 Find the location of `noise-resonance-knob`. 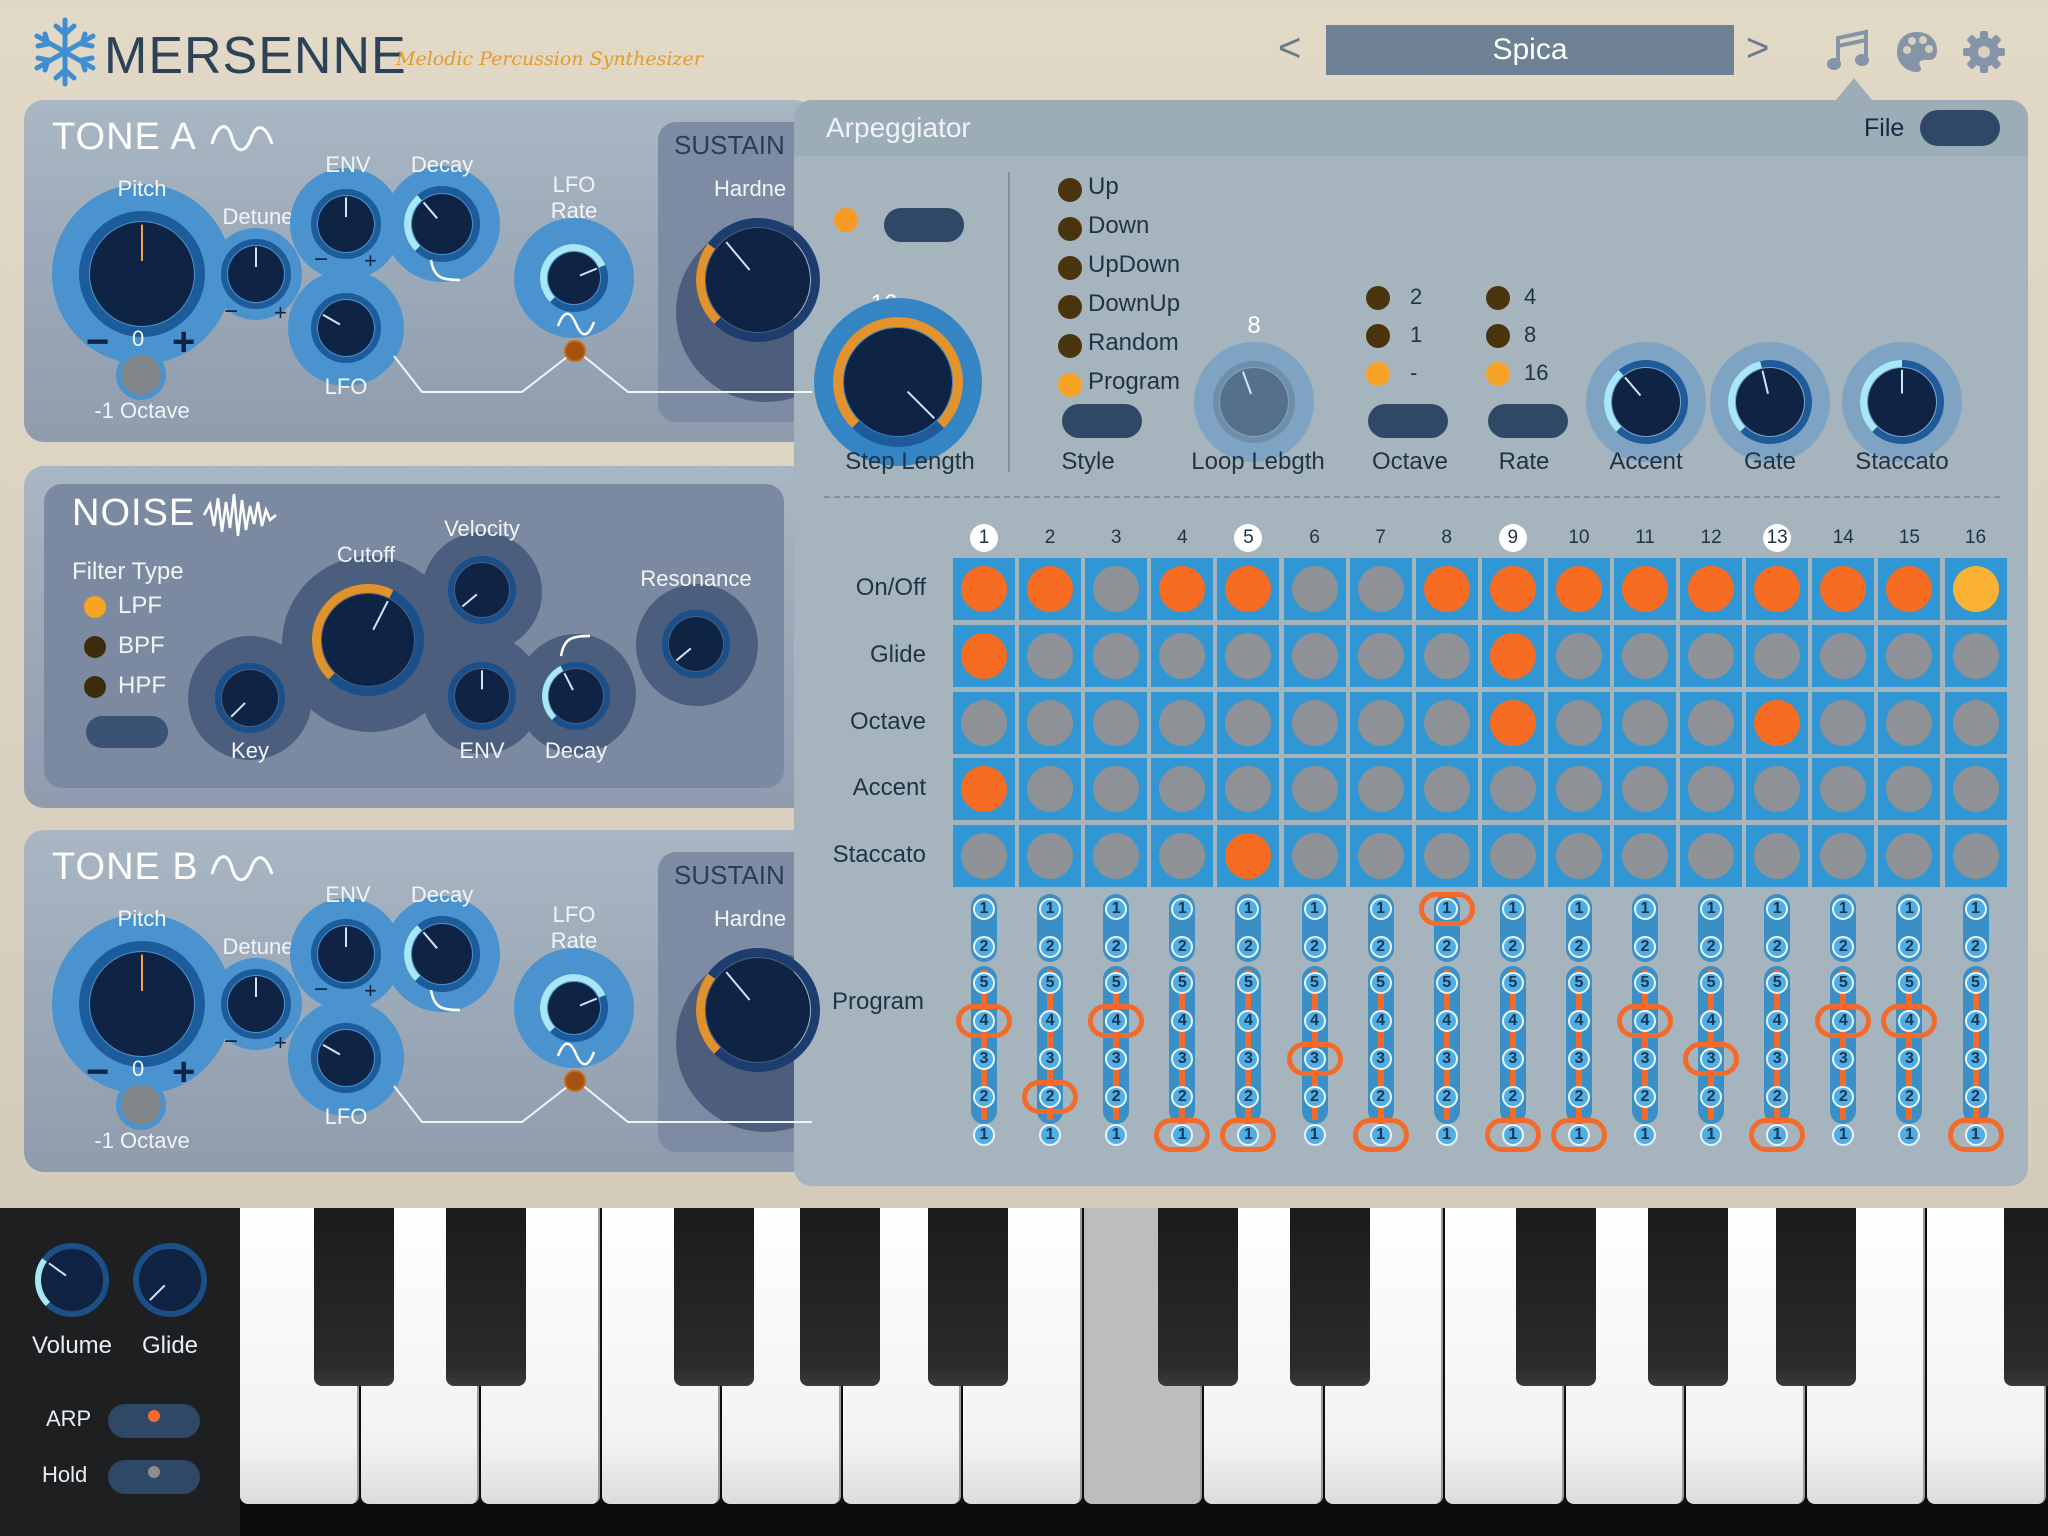

noise-resonance-knob is located at coordinates (696, 644).